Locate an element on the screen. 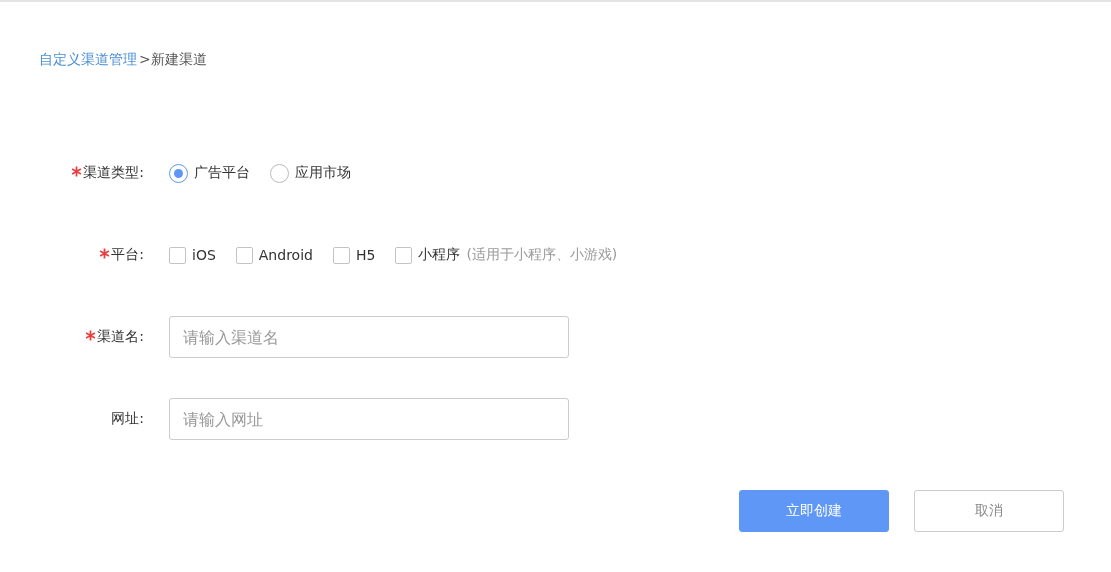  checkbox-option: 小程序 is located at coordinates (428, 255).